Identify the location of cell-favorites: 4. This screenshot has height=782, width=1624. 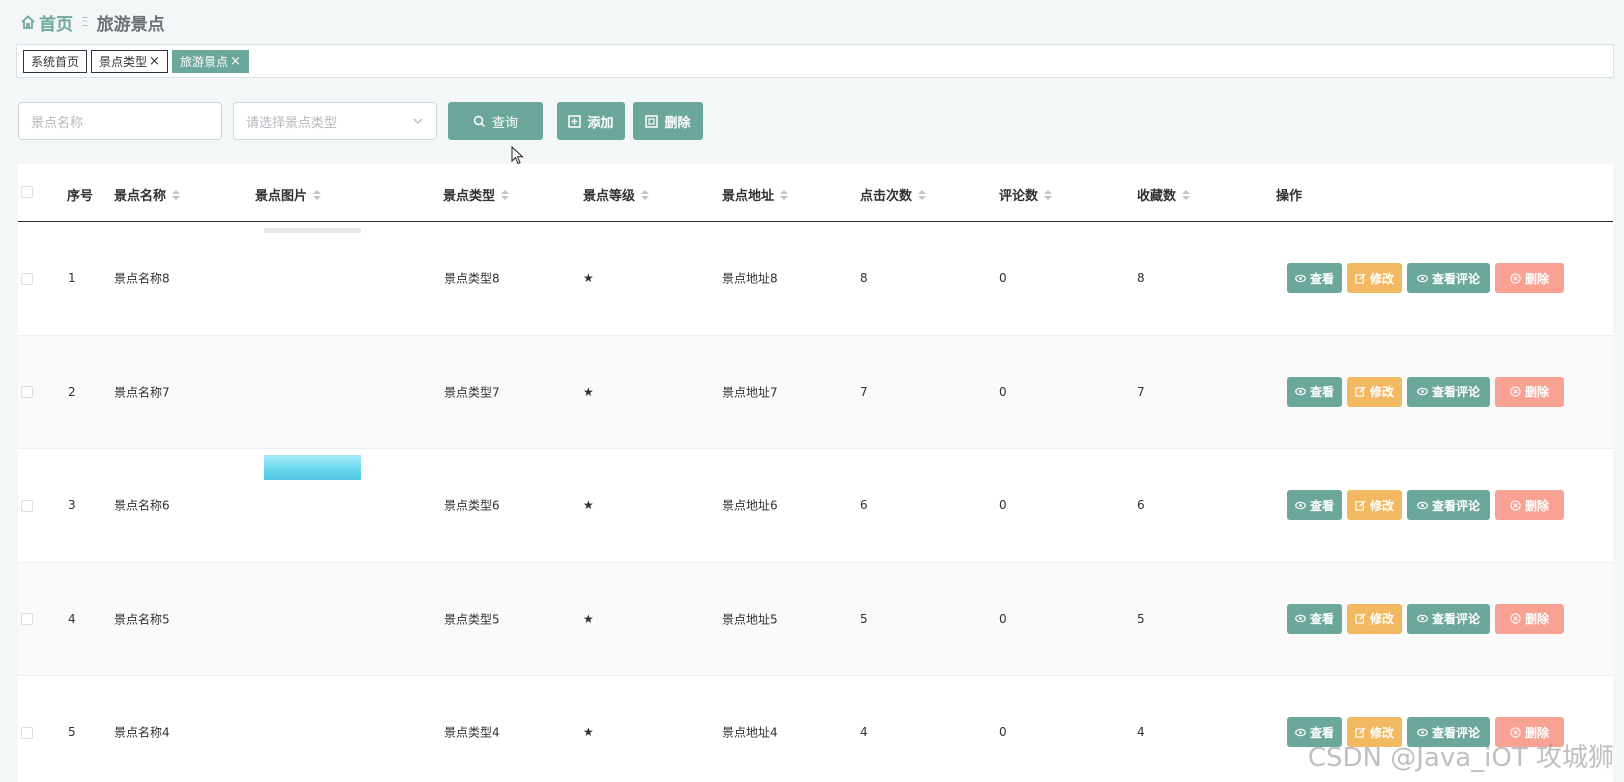
(1141, 732).